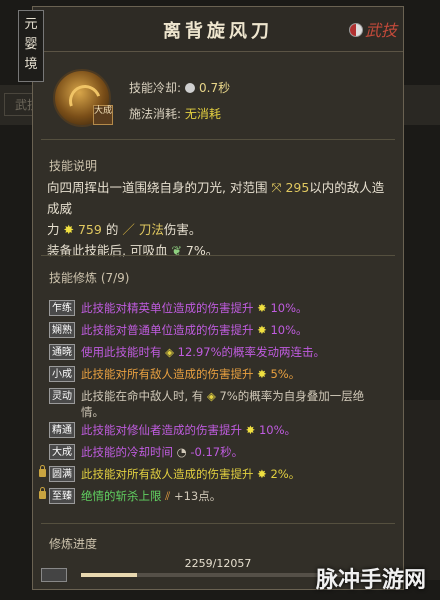 The height and width of the screenshot is (600, 440). Describe the element at coordinates (181, 452) in the screenshot. I see `clock-icon: ◔` at that location.